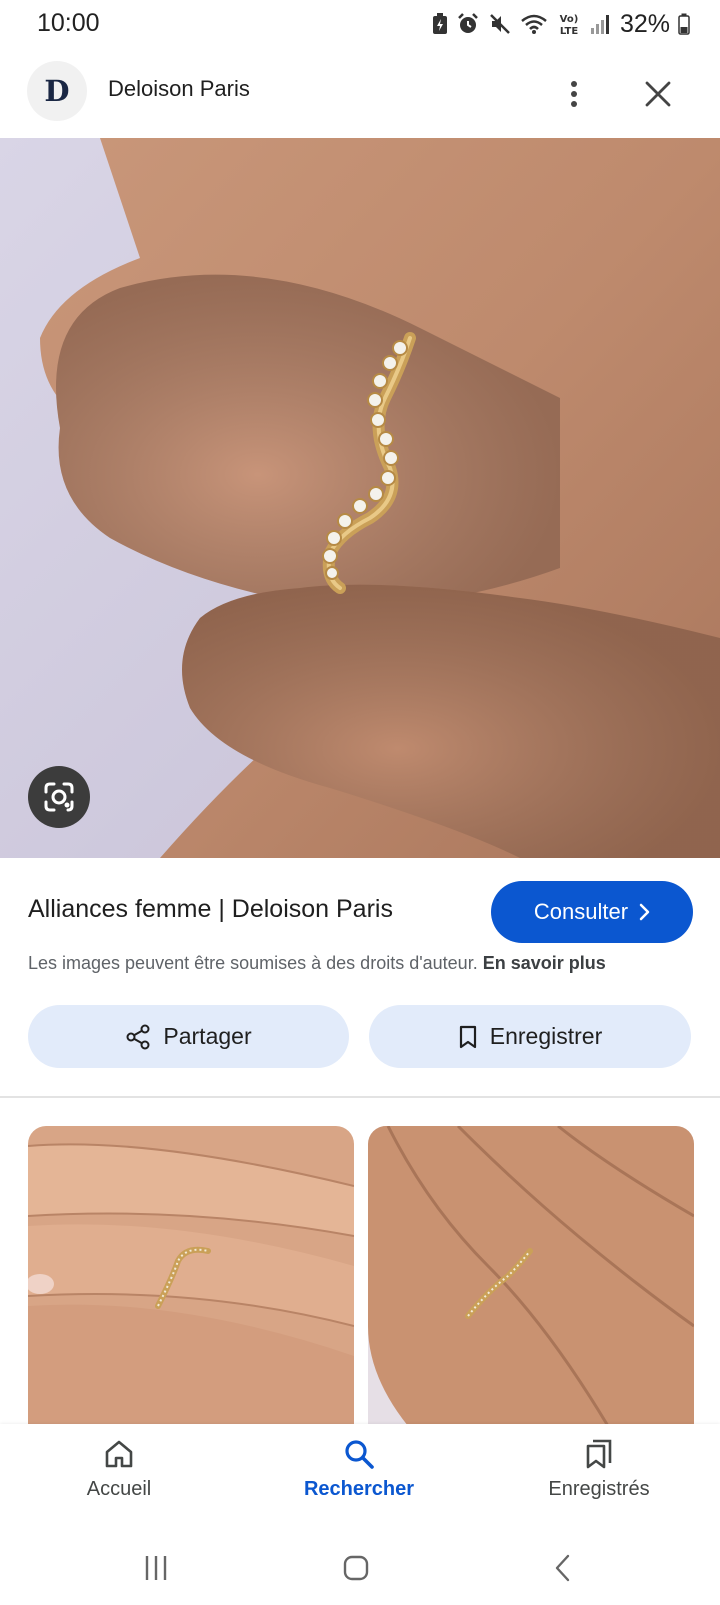  I want to click on home-square-icon, so click(356, 1568).